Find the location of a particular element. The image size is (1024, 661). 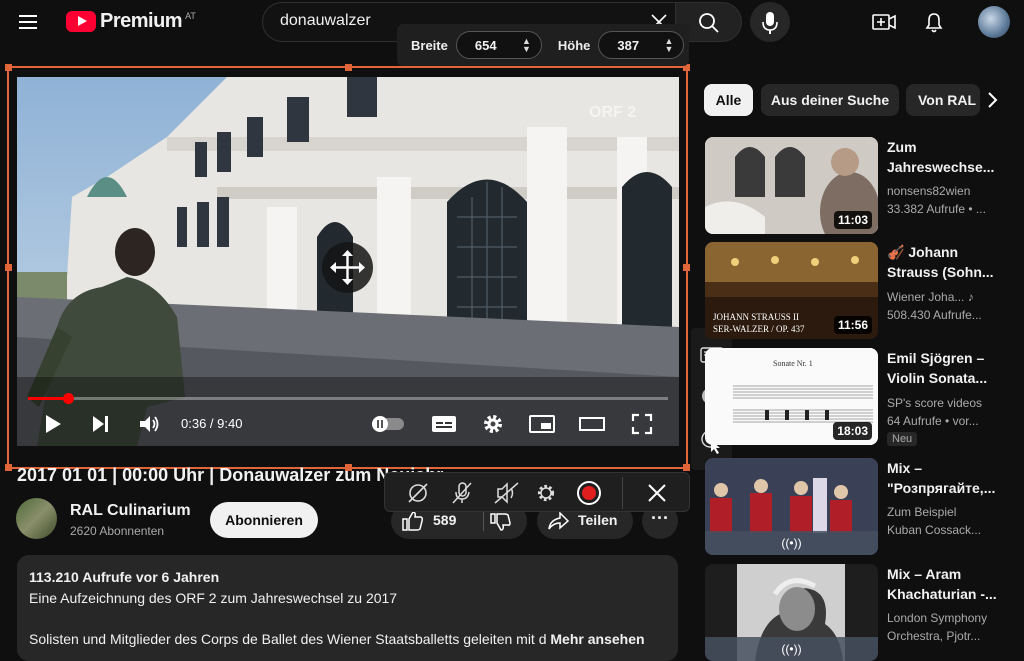

height-label: Höhe is located at coordinates (574, 45).